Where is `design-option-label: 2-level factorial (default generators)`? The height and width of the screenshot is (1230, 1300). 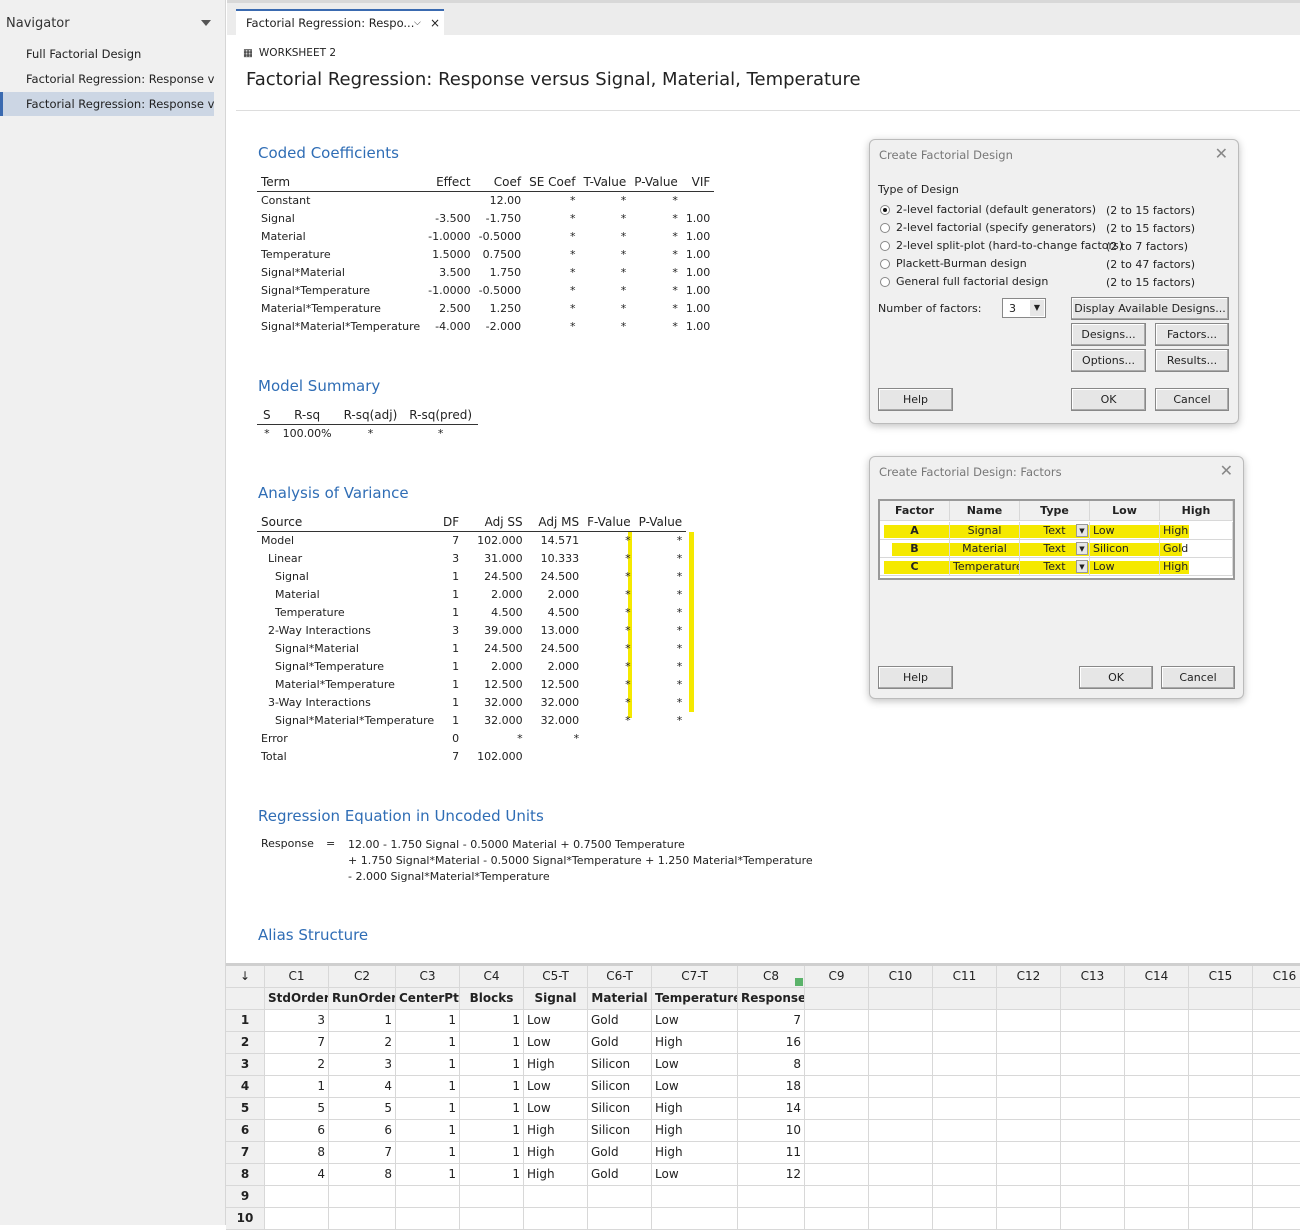
design-option-label: 2-level factorial (default generators) is located at coordinates (996, 209).